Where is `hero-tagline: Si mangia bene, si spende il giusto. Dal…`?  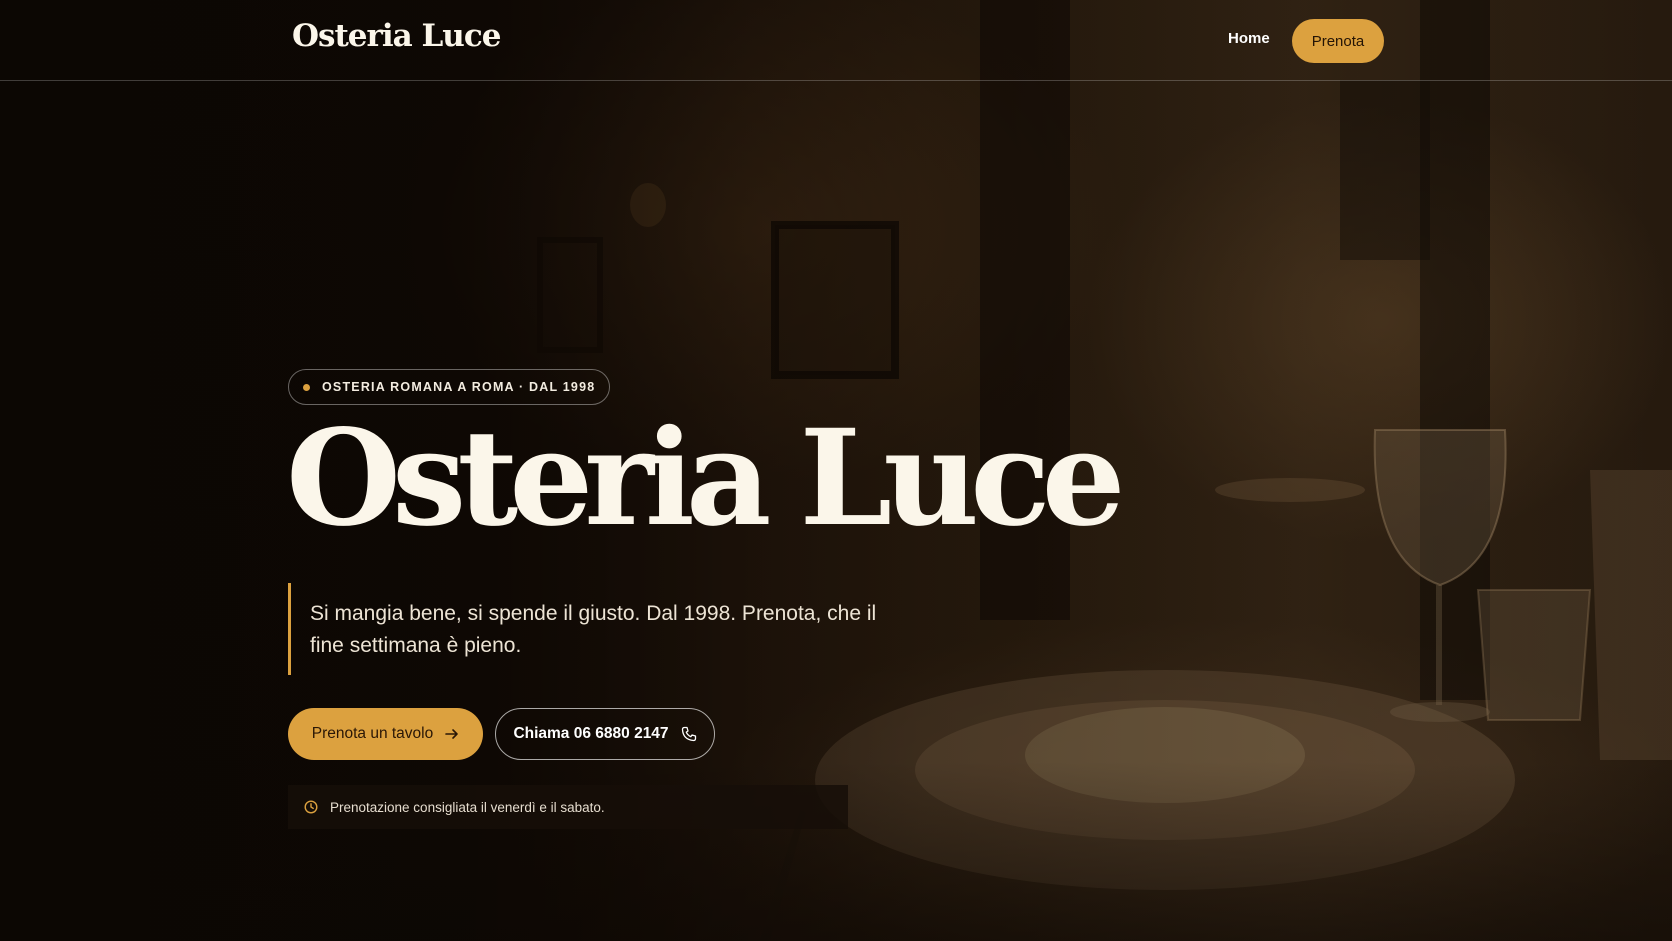 hero-tagline: Si mangia bene, si spende il giusto. Dal… is located at coordinates (583, 629).